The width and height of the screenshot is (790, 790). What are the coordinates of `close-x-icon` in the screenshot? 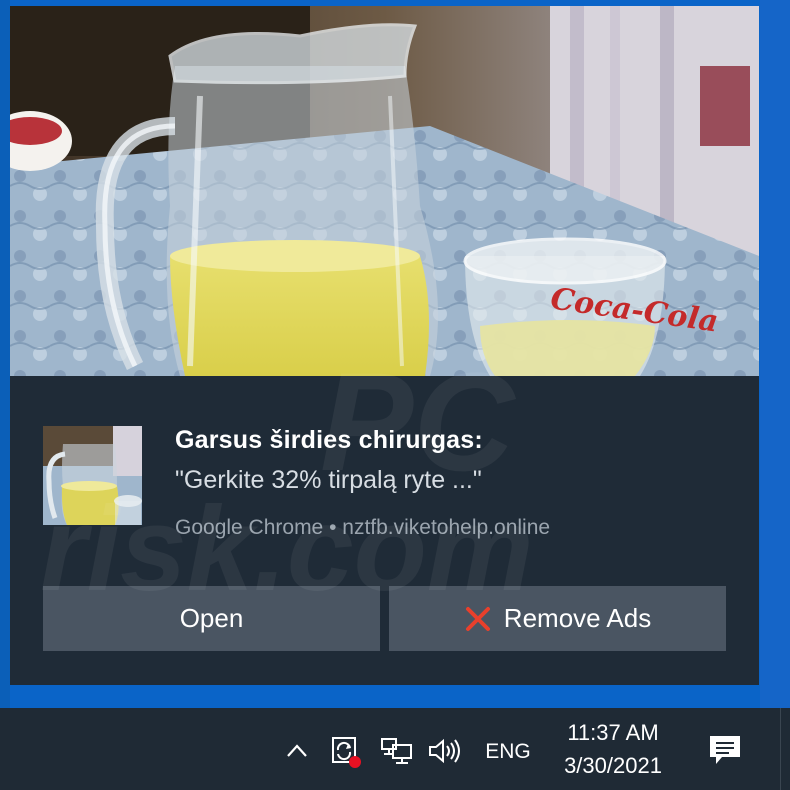 It's located at (478, 619).